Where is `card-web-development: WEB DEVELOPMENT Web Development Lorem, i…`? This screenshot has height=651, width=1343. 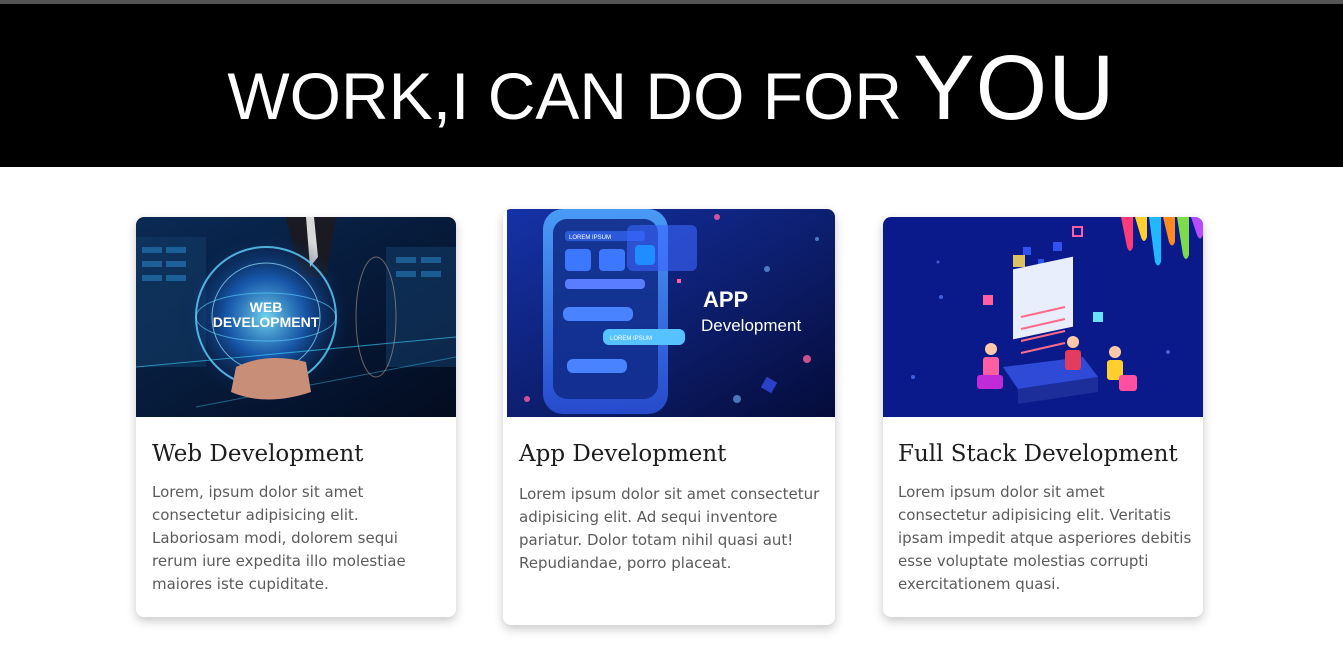
card-web-development: WEB DEVELOPMENT Web Development Lorem, i… is located at coordinates (296, 417).